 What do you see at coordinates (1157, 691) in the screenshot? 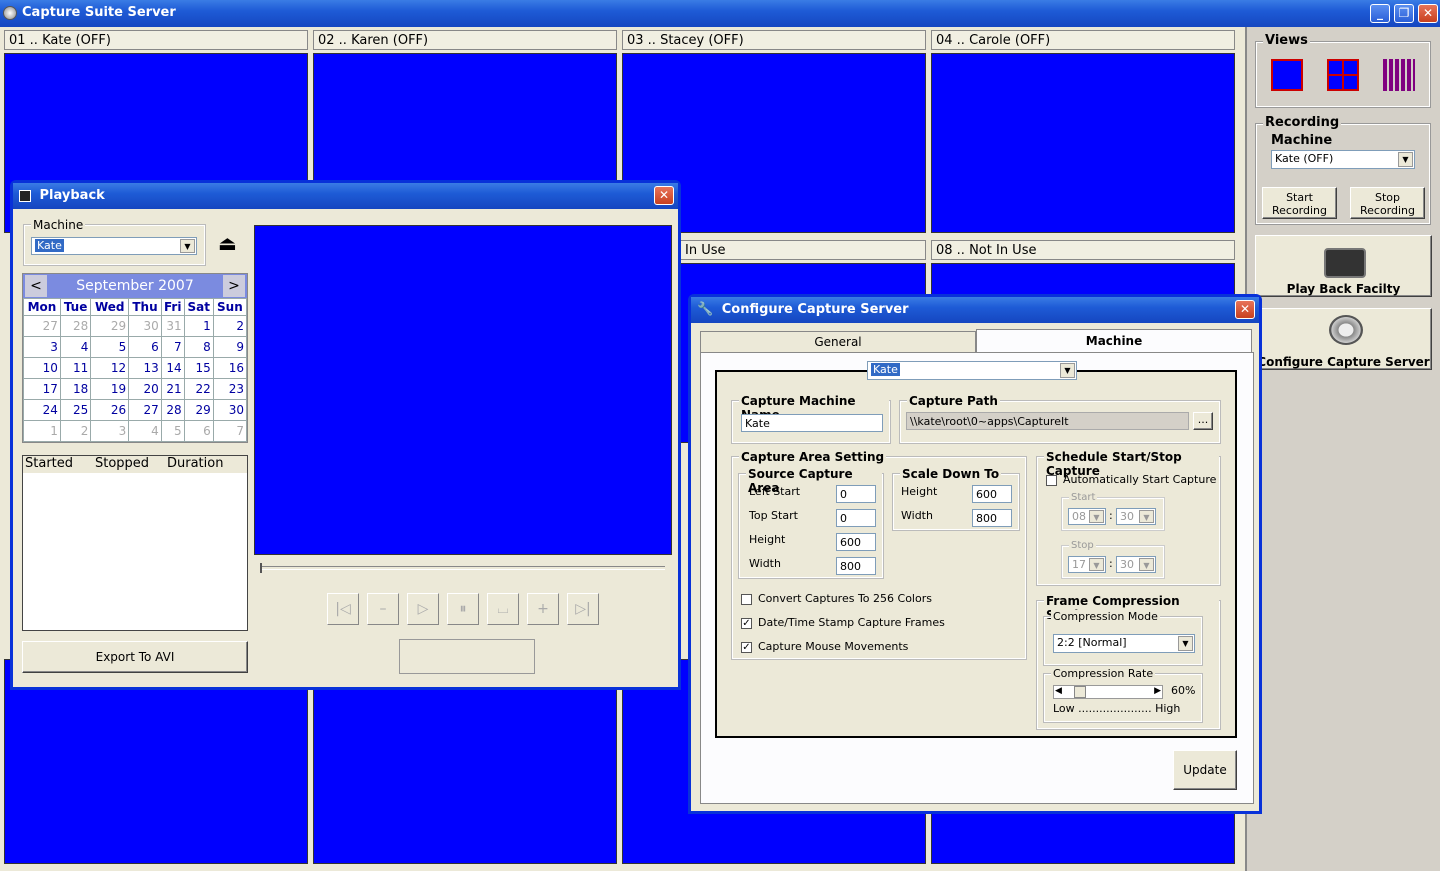
I see `arrow-right-icon: ▶` at bounding box center [1157, 691].